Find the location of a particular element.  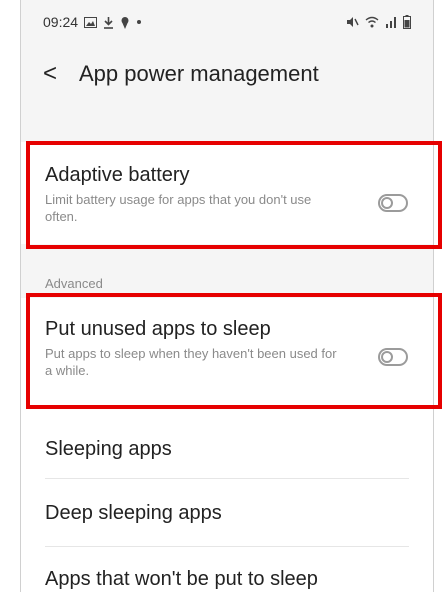

status-bar: 09:24 is located at coordinates (227, 22).